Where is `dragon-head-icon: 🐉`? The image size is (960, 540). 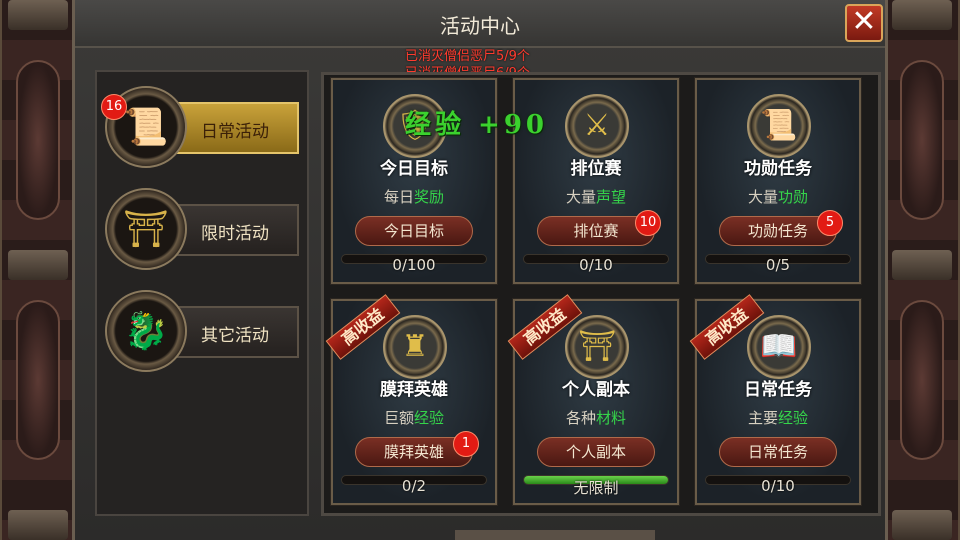 dragon-head-icon: 🐉 is located at coordinates (146, 331).